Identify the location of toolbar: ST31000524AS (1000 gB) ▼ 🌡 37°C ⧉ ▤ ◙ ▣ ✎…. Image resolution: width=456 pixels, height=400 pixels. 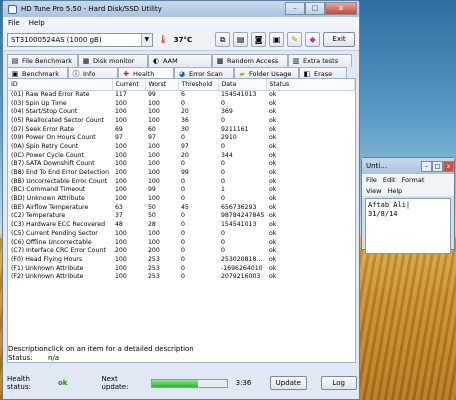
(181, 40).